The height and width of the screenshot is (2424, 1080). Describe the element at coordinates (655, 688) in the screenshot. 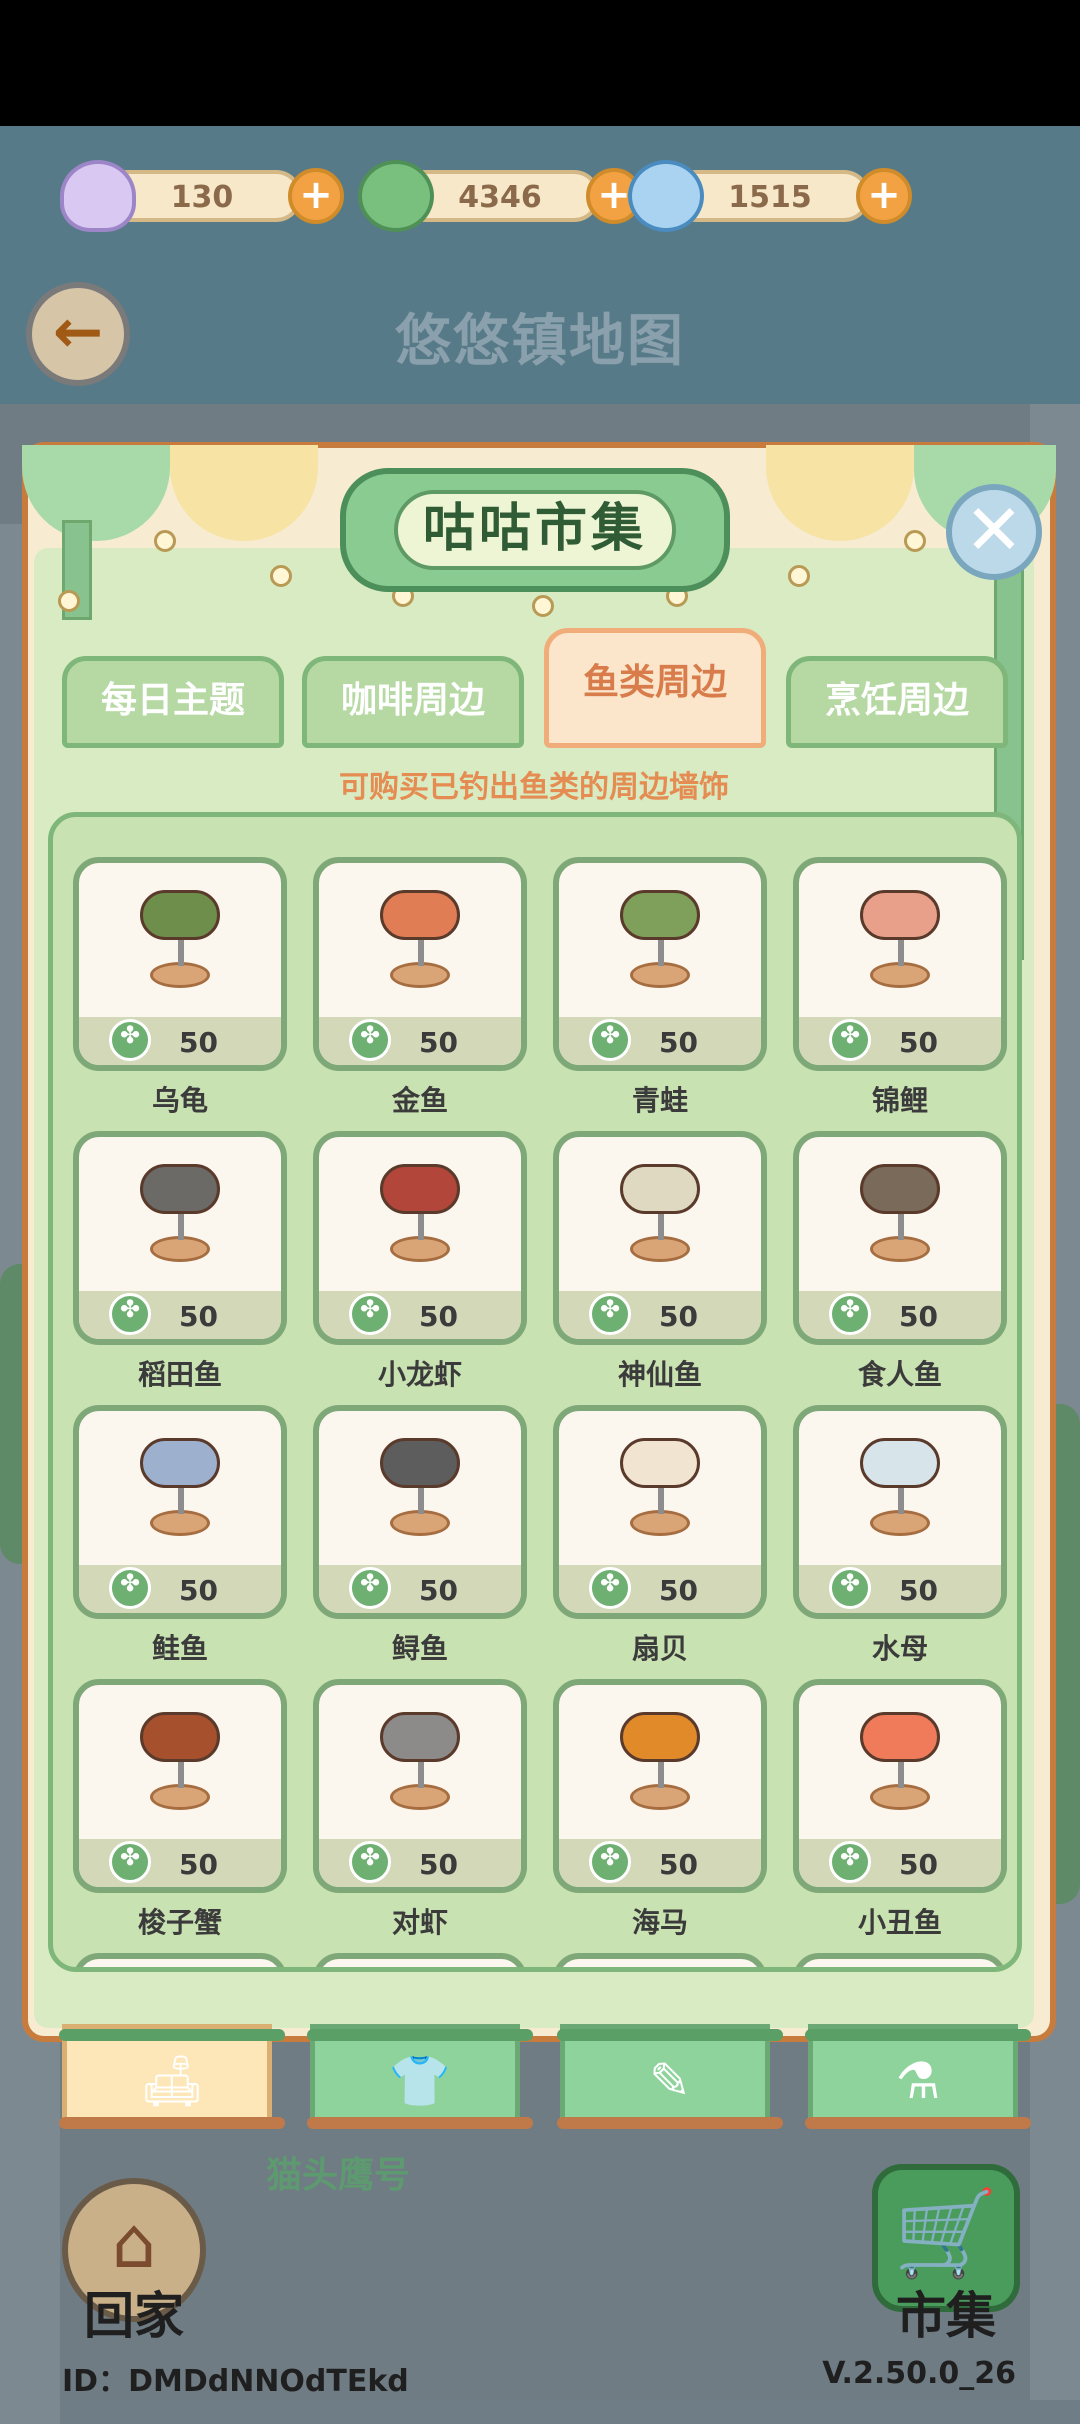

I see `tab-fish-goods: 鱼类周边` at that location.